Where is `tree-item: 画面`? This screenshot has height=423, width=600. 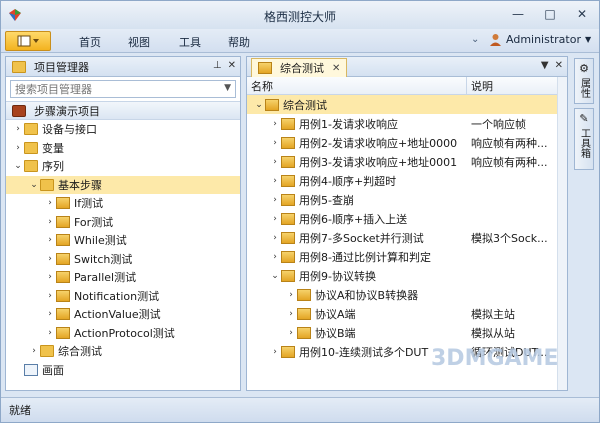
tree-item: 画面 is located at coordinates (123, 370).